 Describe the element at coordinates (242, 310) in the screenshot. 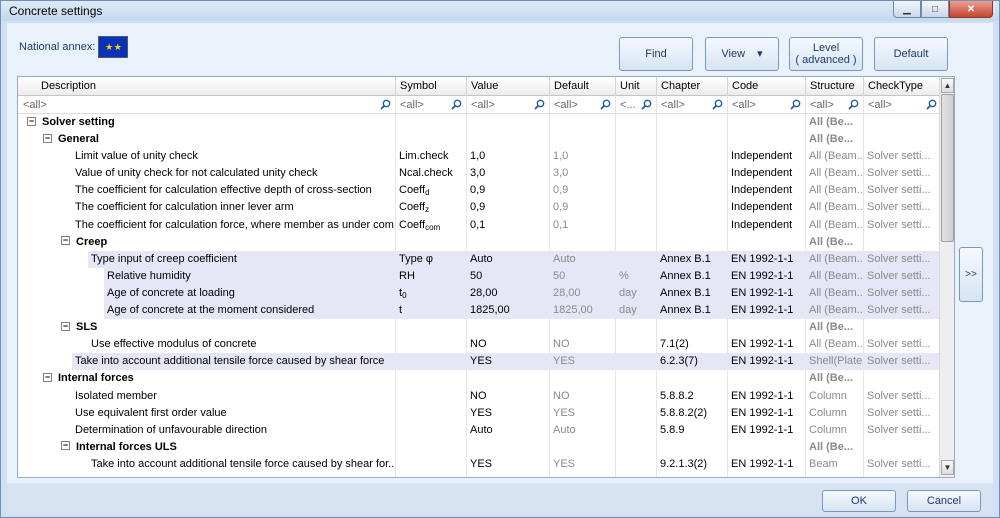

I see `description-cell: Age of concrete at the moment considered` at that location.